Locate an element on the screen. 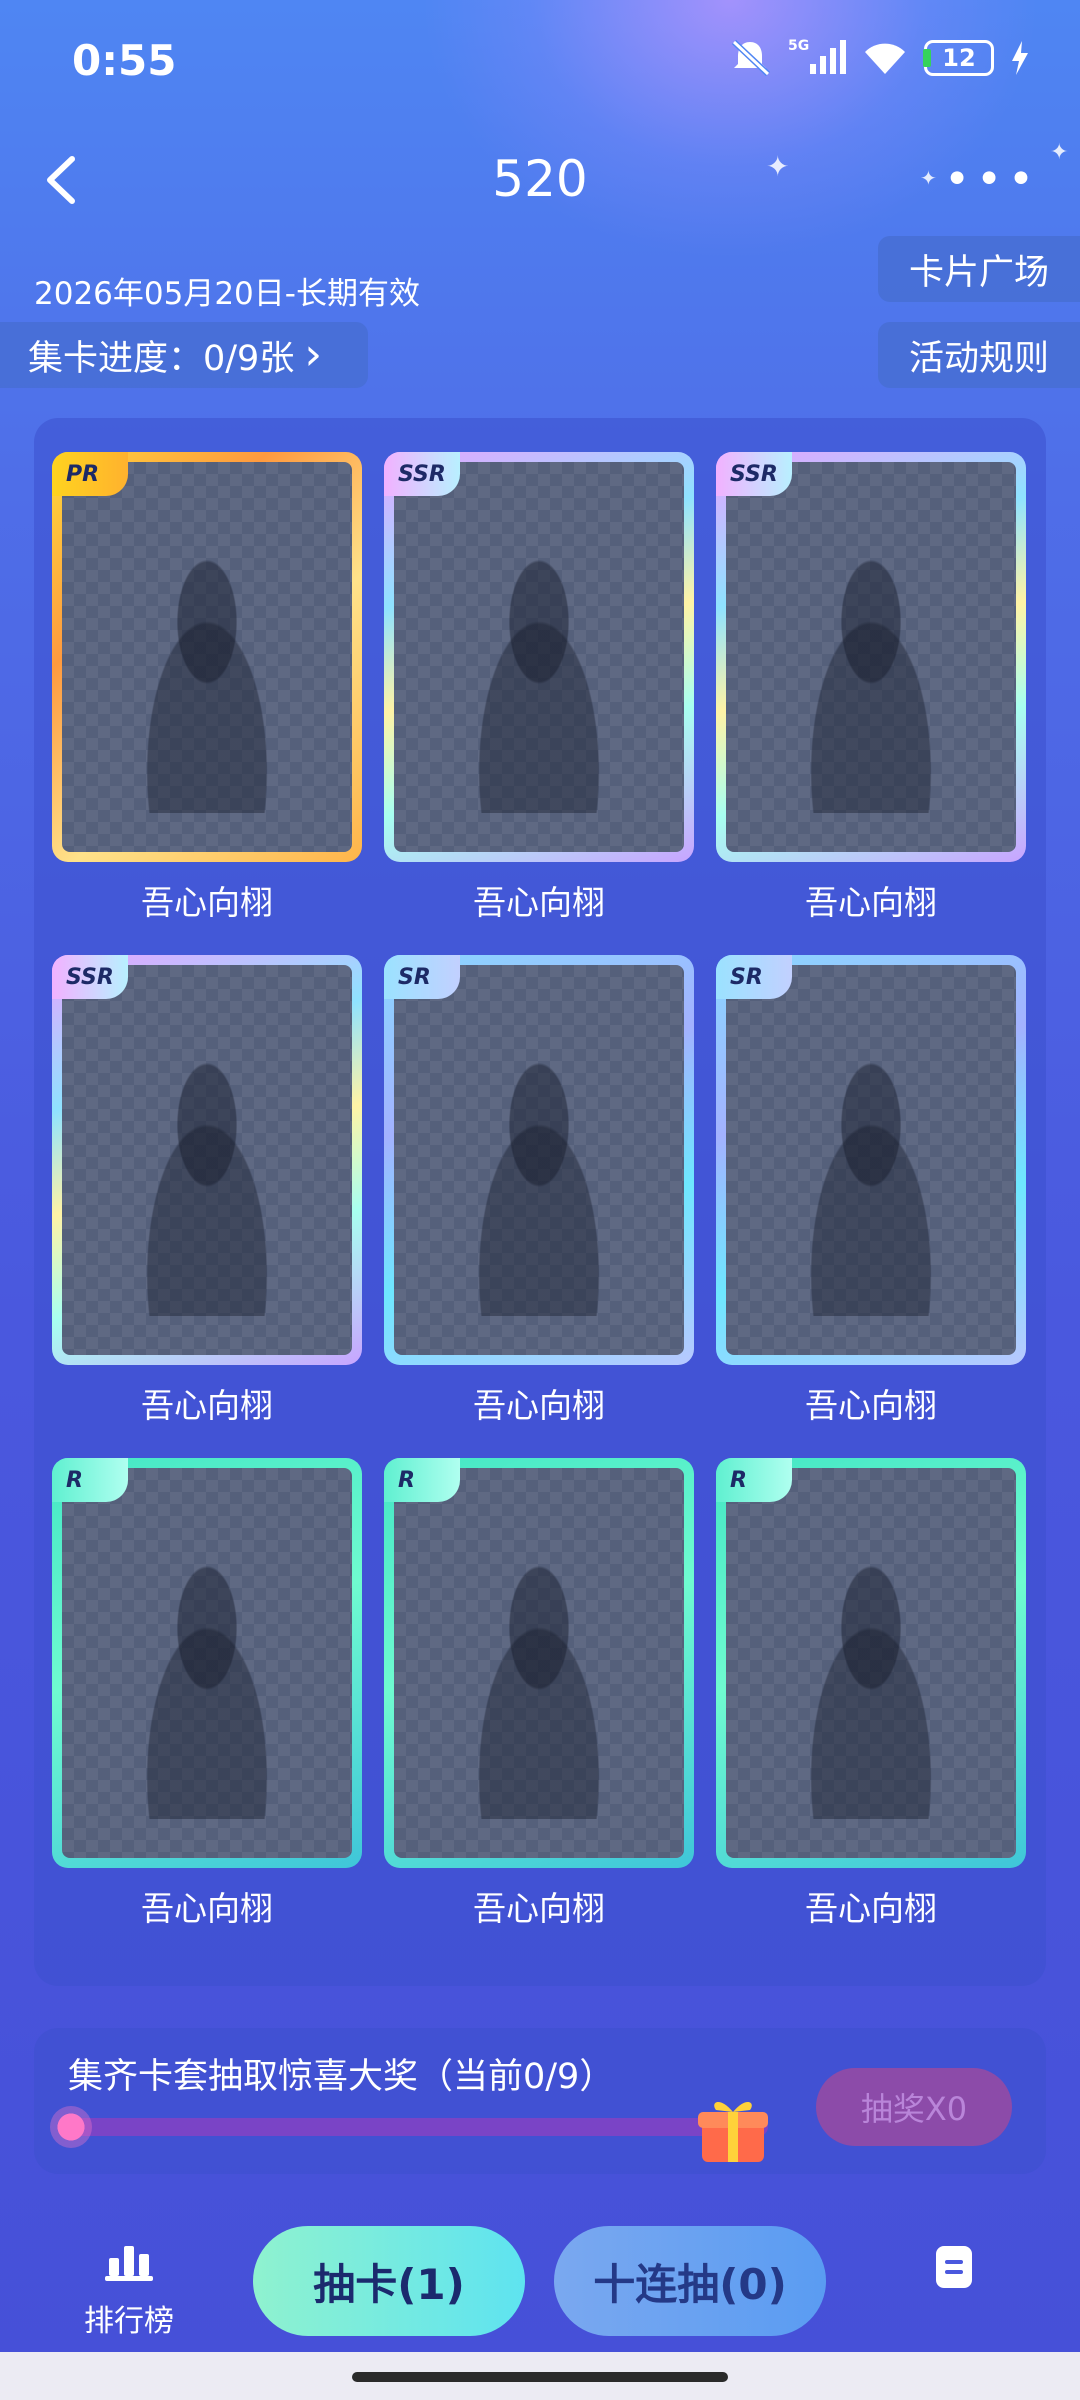 This screenshot has width=1080, height=2400. mute-icon is located at coordinates (751, 58).